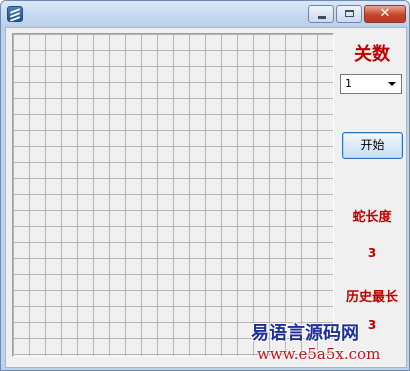  What do you see at coordinates (321, 14) in the screenshot?
I see `minimize-button` at bounding box center [321, 14].